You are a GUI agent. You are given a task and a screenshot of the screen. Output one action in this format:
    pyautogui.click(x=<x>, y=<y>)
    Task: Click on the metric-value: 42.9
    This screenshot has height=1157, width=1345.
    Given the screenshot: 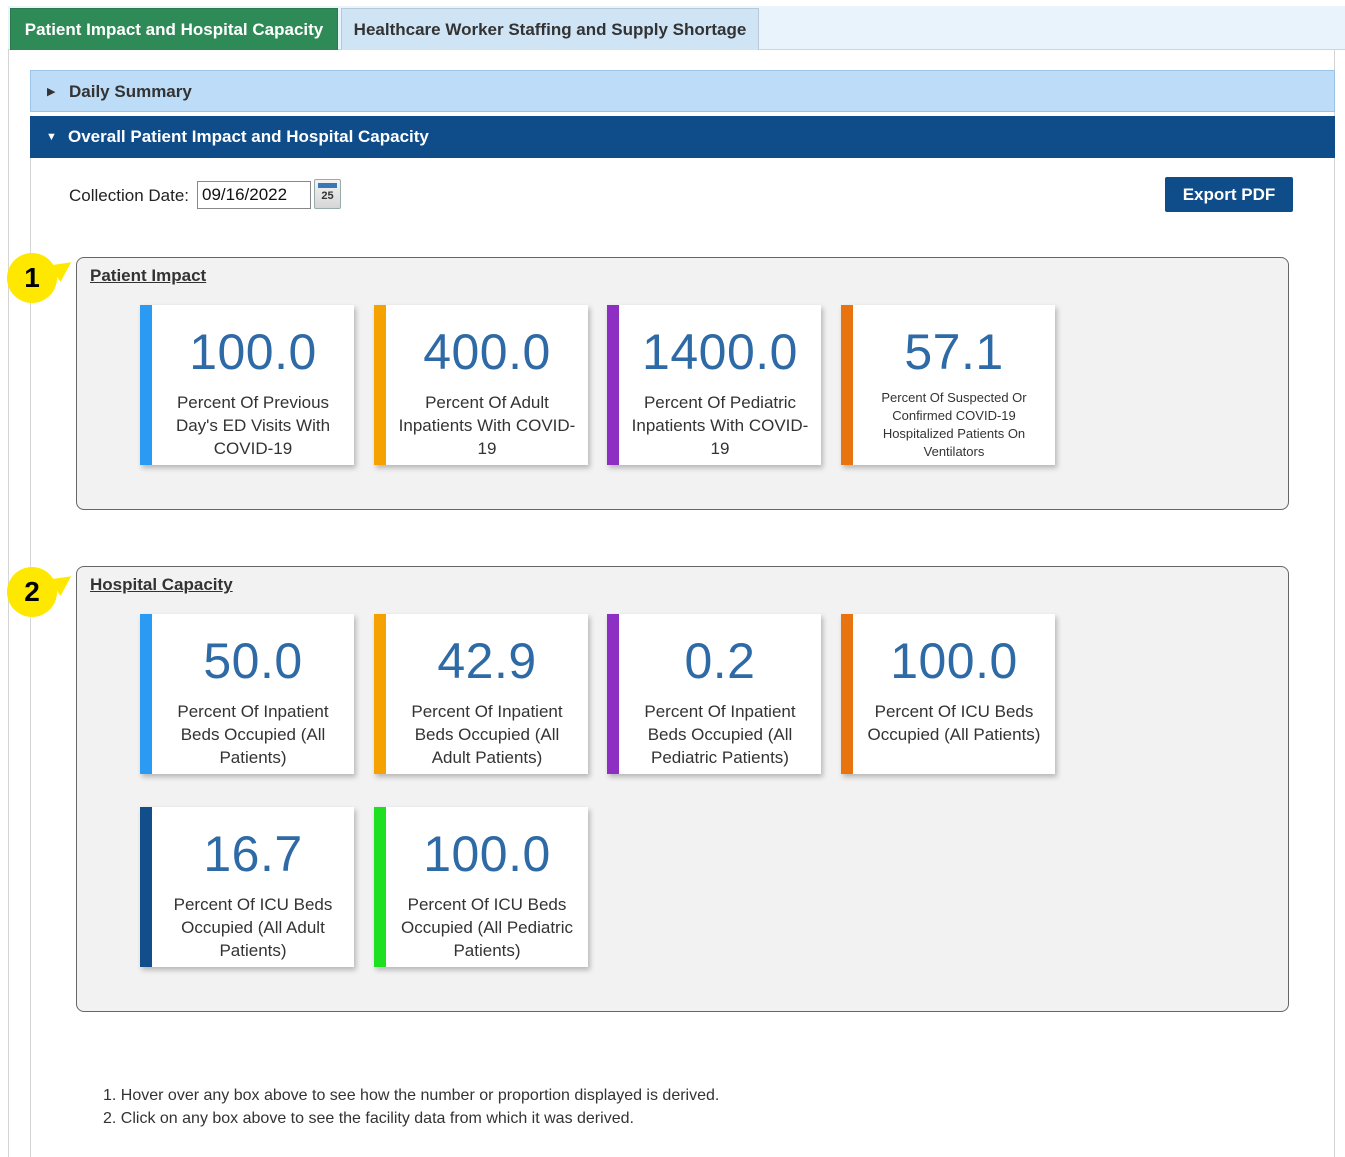 What is the action you would take?
    pyautogui.click(x=487, y=661)
    